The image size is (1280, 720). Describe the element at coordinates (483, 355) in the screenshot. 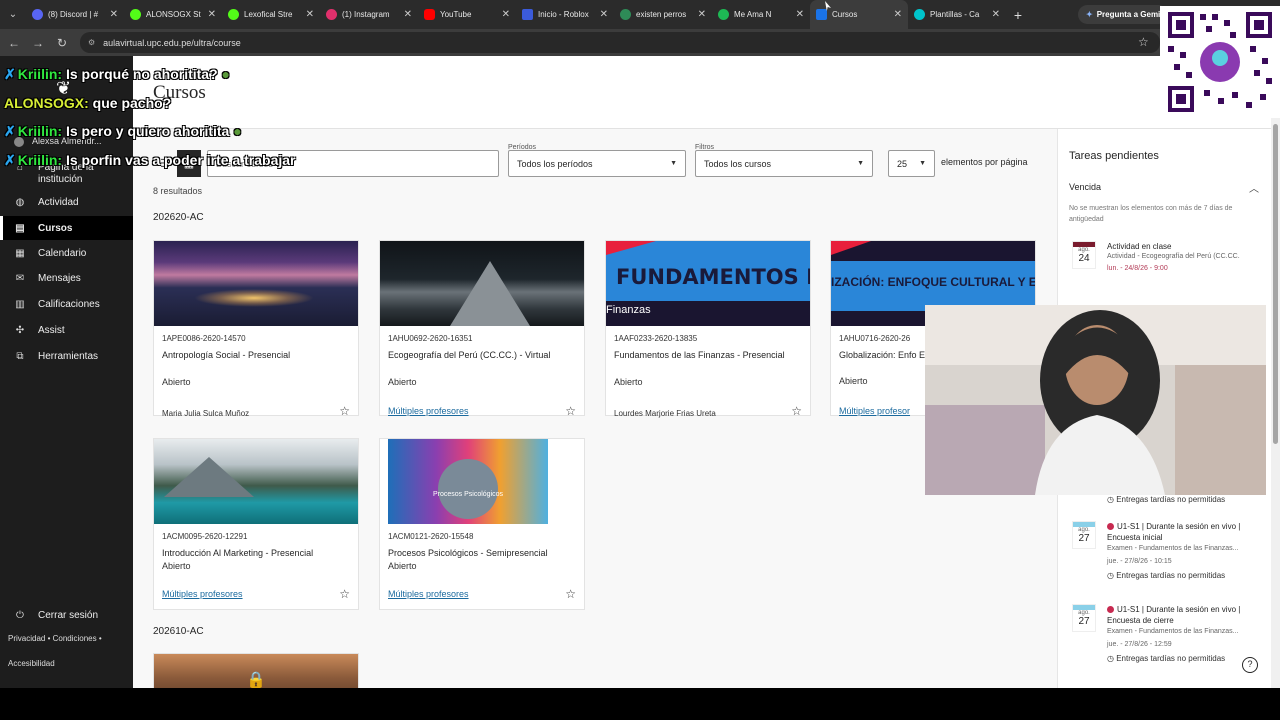

I see `course-name: Ecogeografía del Perú (CC.CC.) - Virtual` at that location.